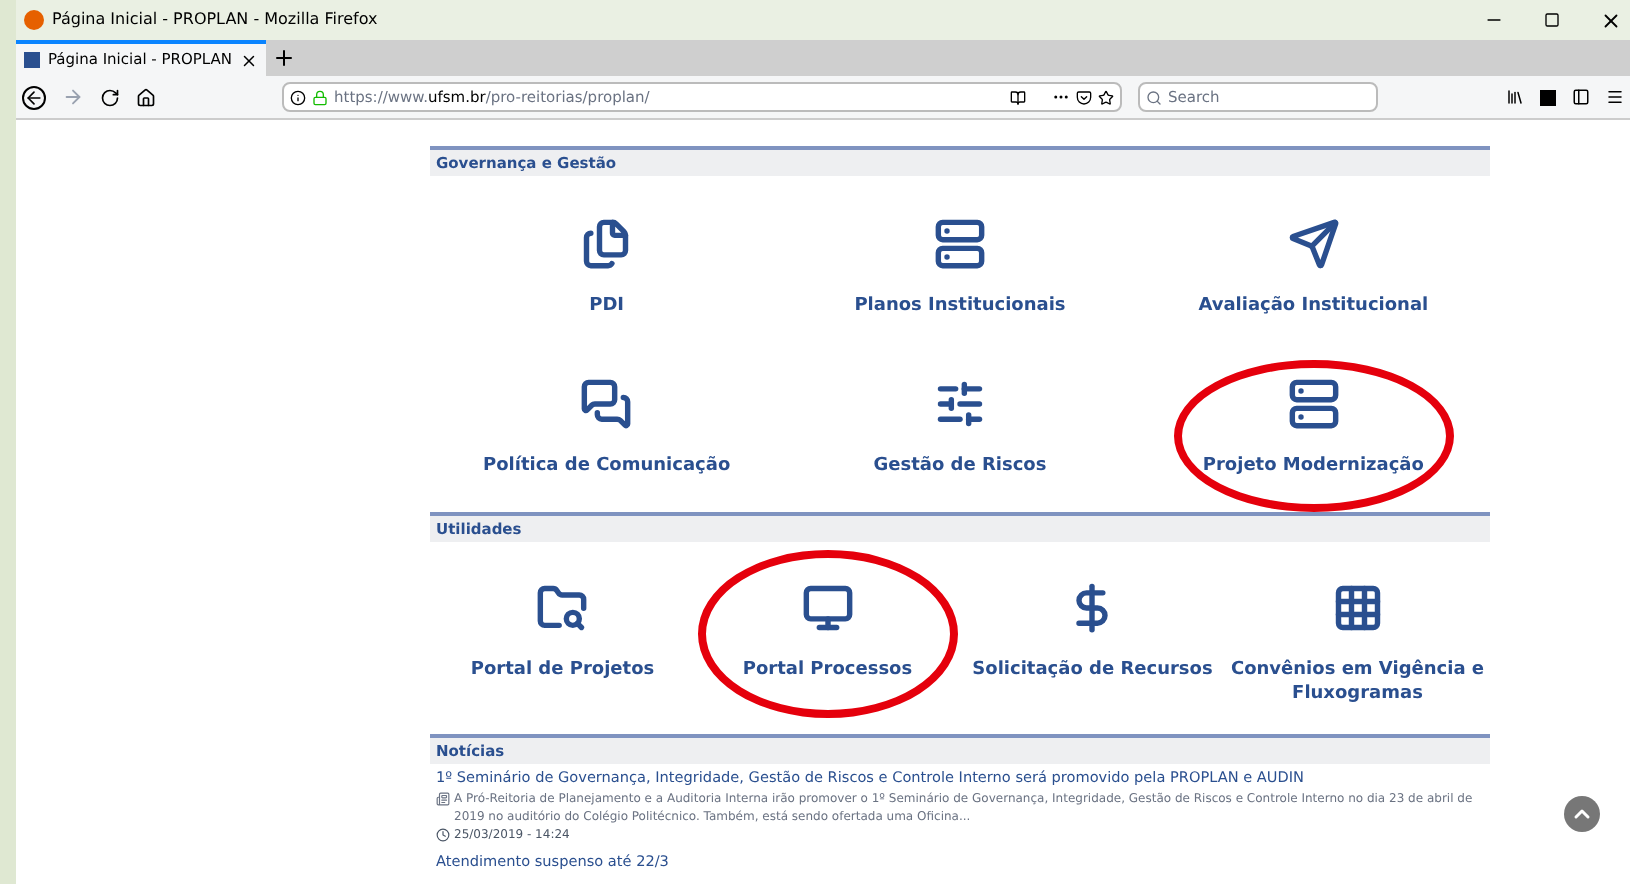  I want to click on search-icon, so click(1154, 97).